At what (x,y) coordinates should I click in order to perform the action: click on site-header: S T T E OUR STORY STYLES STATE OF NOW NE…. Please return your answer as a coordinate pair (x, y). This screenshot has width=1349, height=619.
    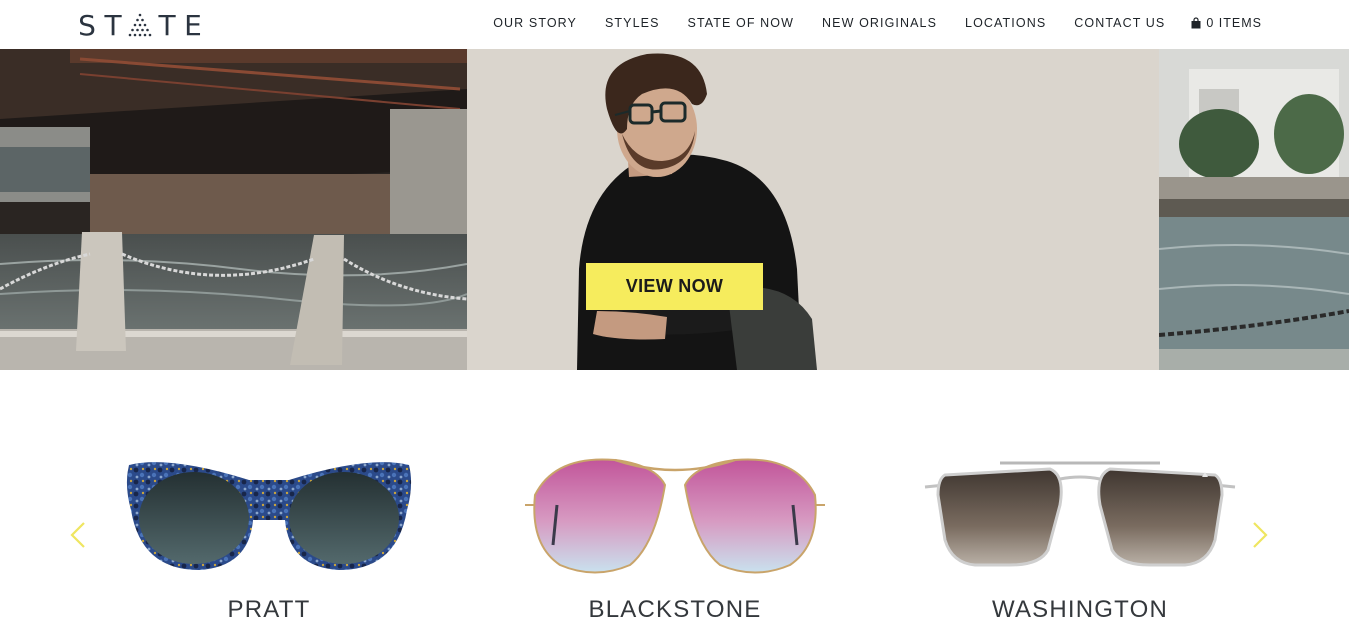
    Looking at the image, I should click on (674, 24).